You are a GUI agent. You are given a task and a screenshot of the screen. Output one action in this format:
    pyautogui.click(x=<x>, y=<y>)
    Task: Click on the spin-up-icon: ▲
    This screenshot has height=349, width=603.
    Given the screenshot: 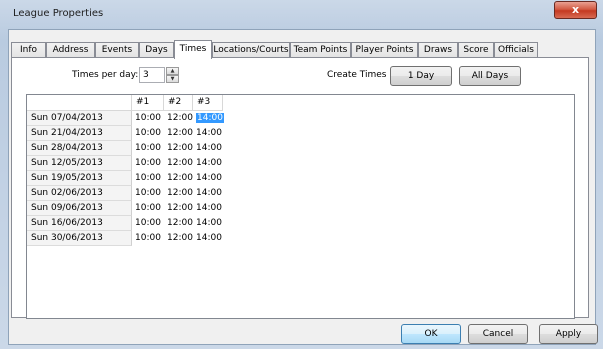 What is the action you would take?
    pyautogui.click(x=172, y=71)
    